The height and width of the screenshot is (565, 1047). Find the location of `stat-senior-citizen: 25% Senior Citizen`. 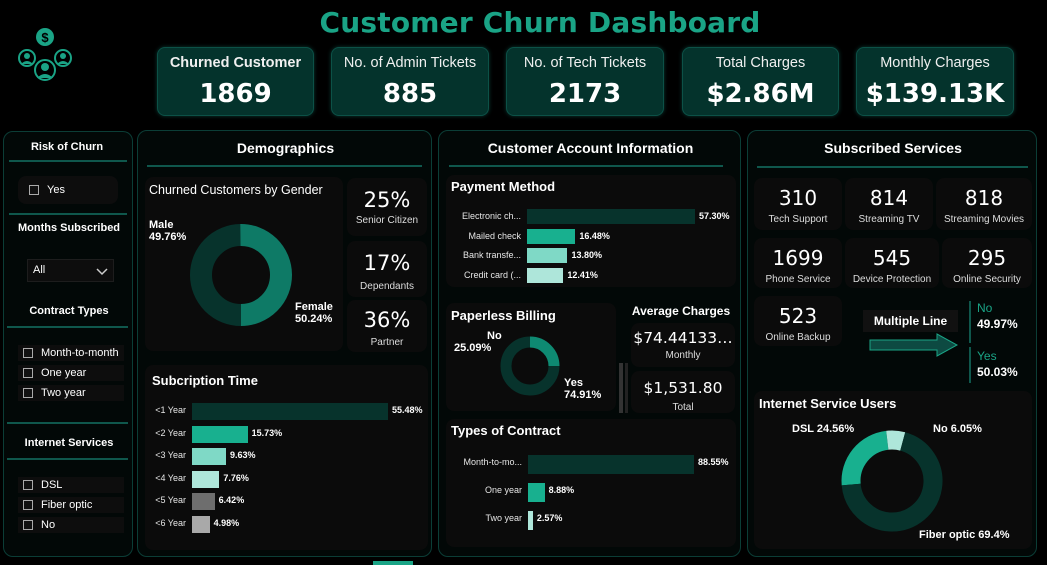

stat-senior-citizen: 25% Senior Citizen is located at coordinates (387, 207).